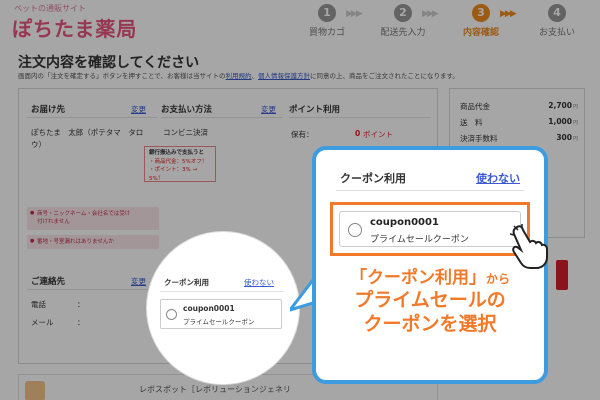  I want to click on coupon-magnifier: クーポン利用 使わない coupon0001 プライムセールクーポン, so click(223, 308).